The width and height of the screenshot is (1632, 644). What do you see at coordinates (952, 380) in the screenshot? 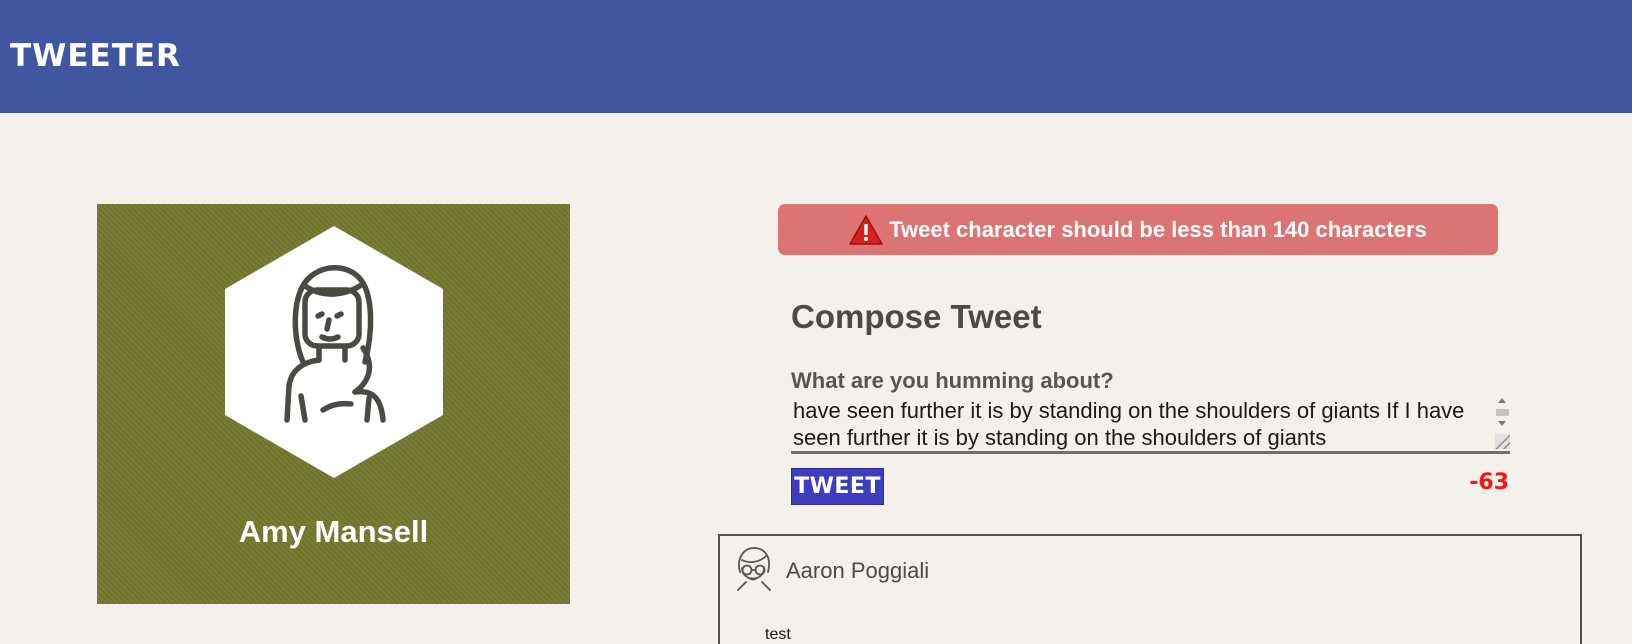
I see `compose-label: What are you humming about?` at bounding box center [952, 380].